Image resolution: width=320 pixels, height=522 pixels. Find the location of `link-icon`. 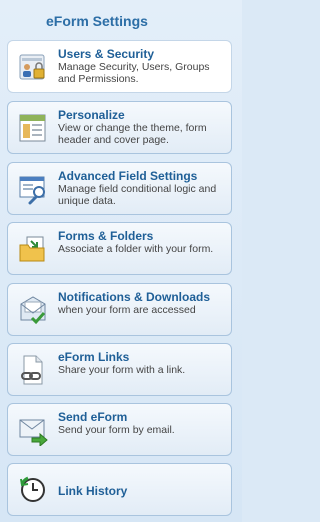

link-icon is located at coordinates (32, 370).